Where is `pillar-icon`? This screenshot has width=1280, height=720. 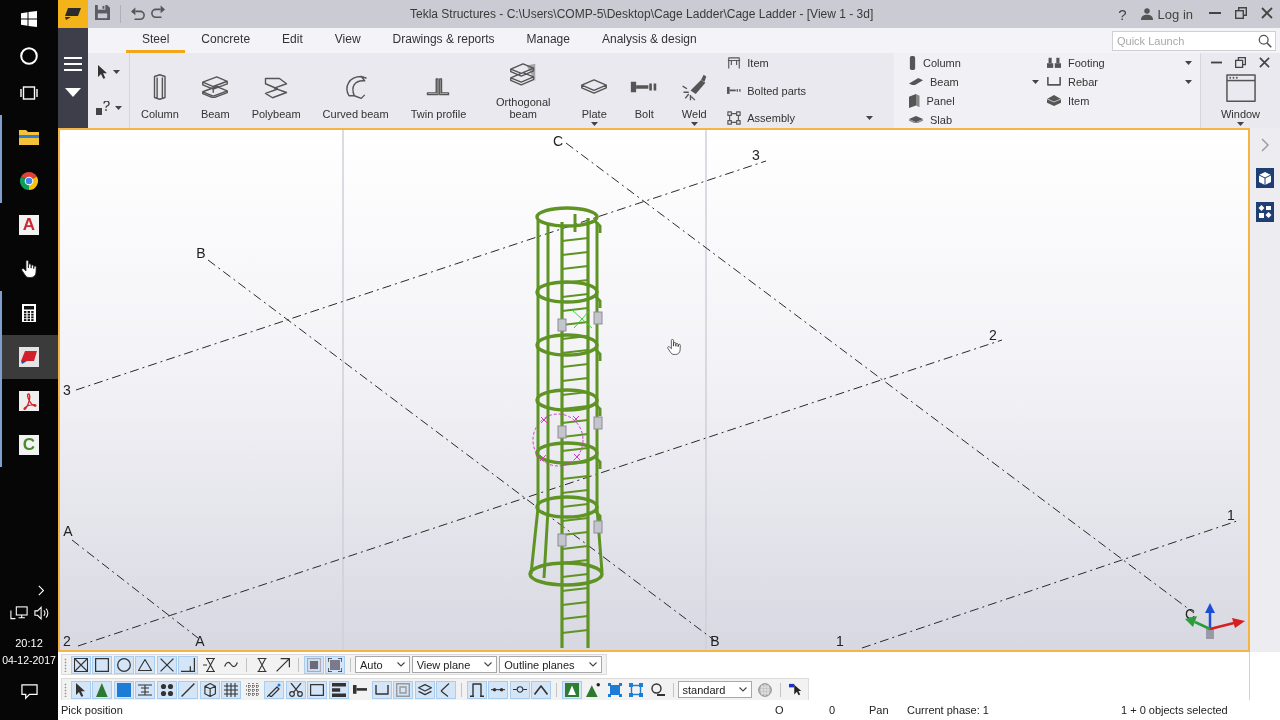 pillar-icon is located at coordinates (912, 62).